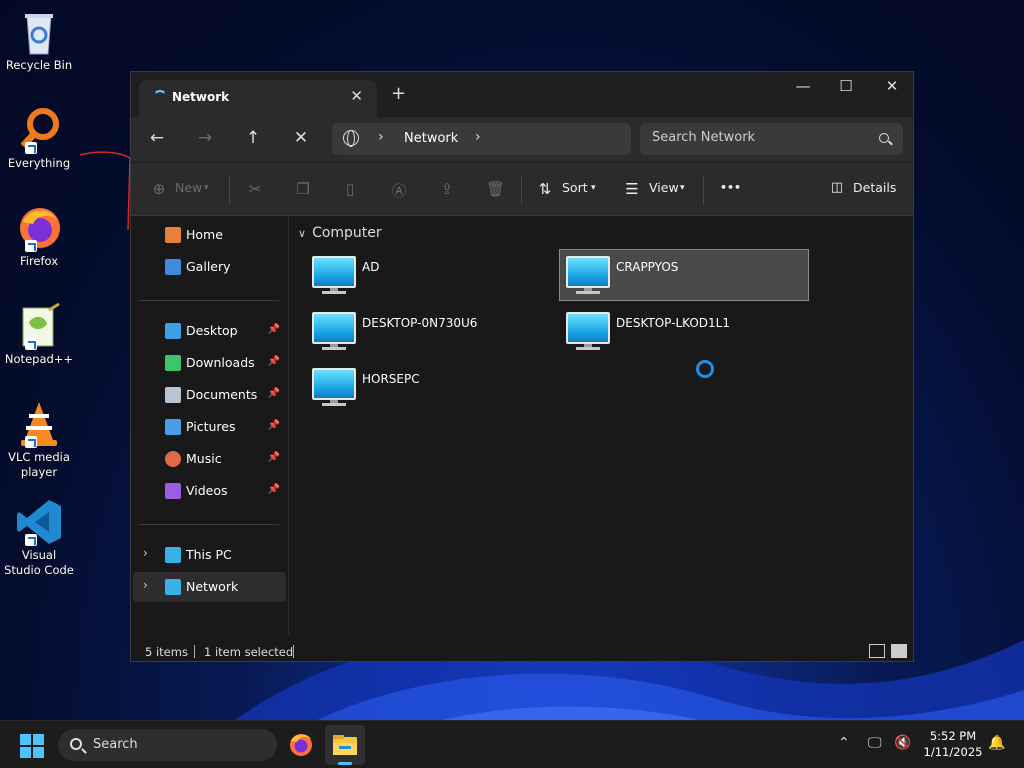  Describe the element at coordinates (684, 275) in the screenshot. I see `network-computer-item-selected: CRAPPYOS` at that location.